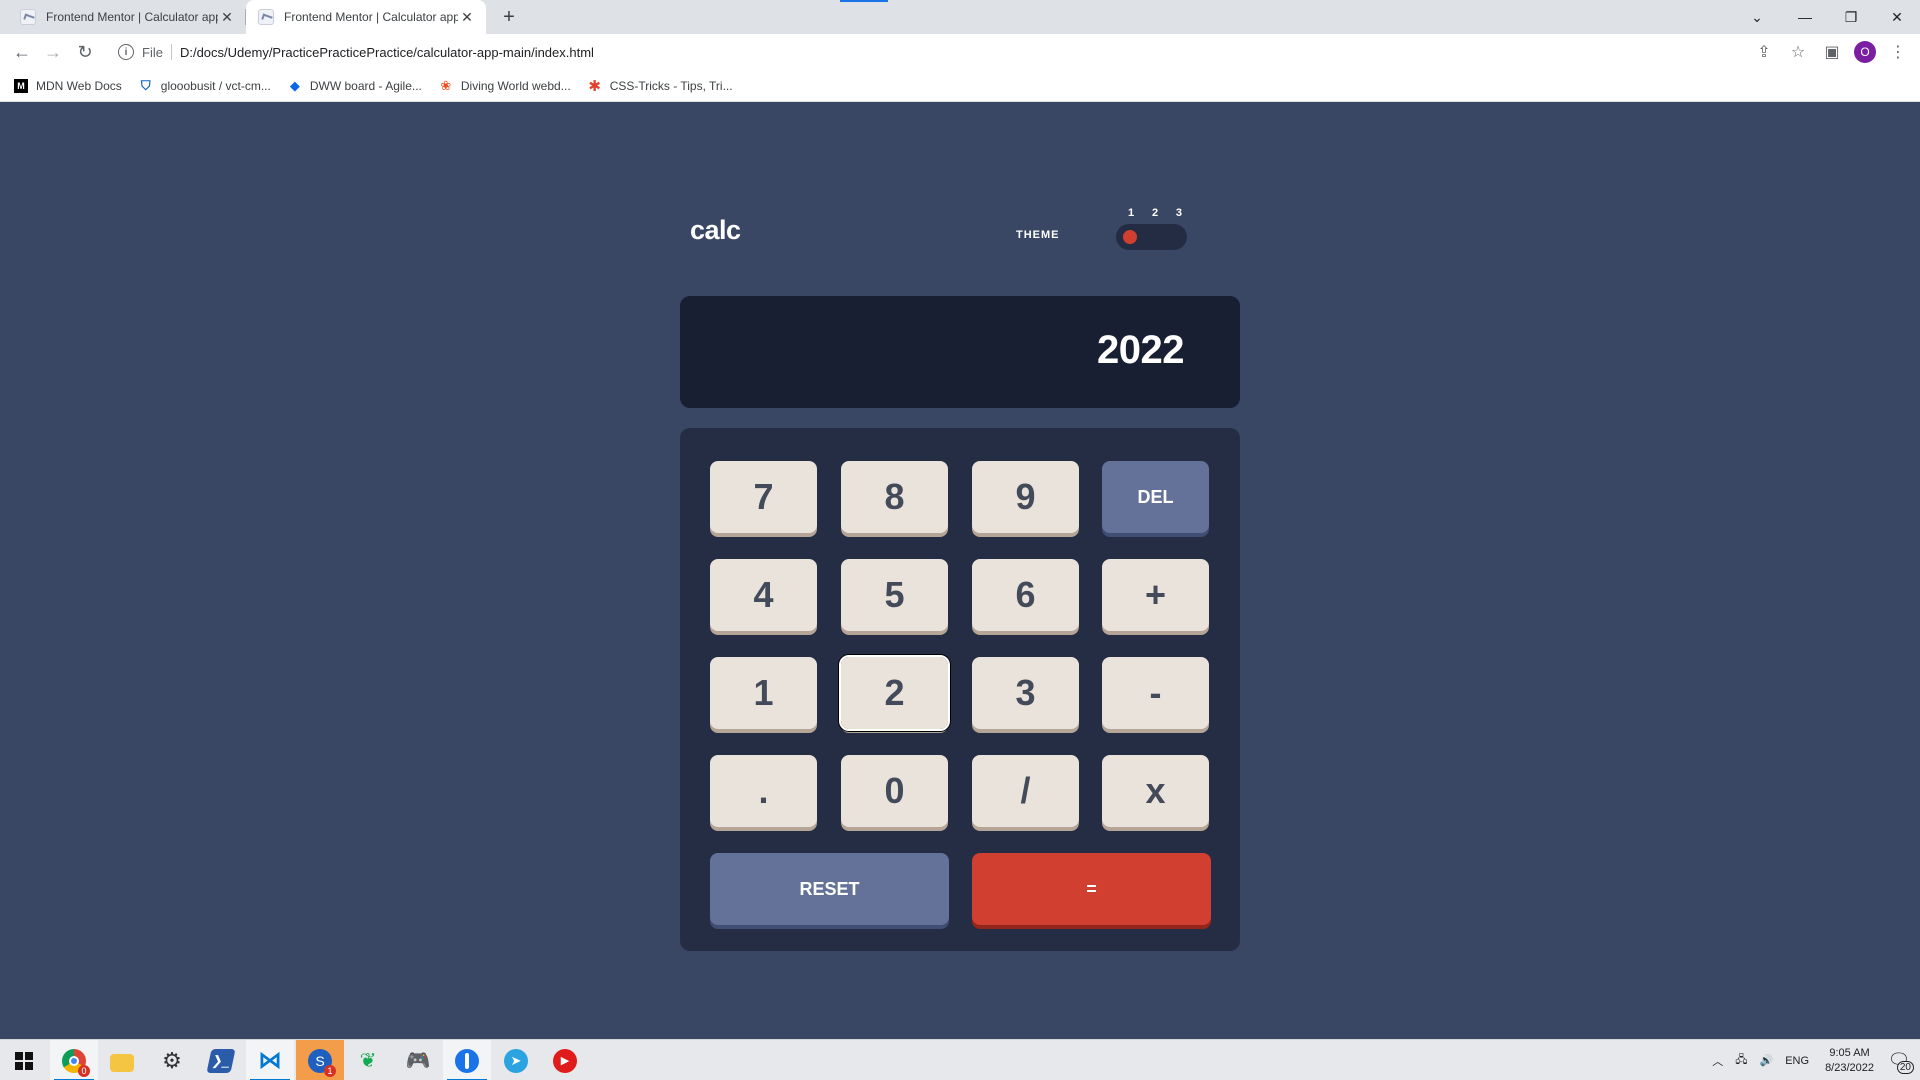  I want to click on taskbar-vscode: ⋈, so click(270, 1060).